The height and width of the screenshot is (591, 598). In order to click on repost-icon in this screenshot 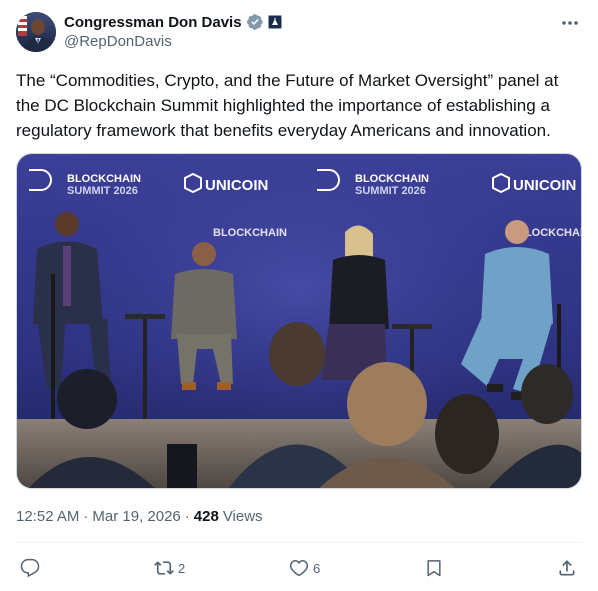, I will do `click(164, 568)`.